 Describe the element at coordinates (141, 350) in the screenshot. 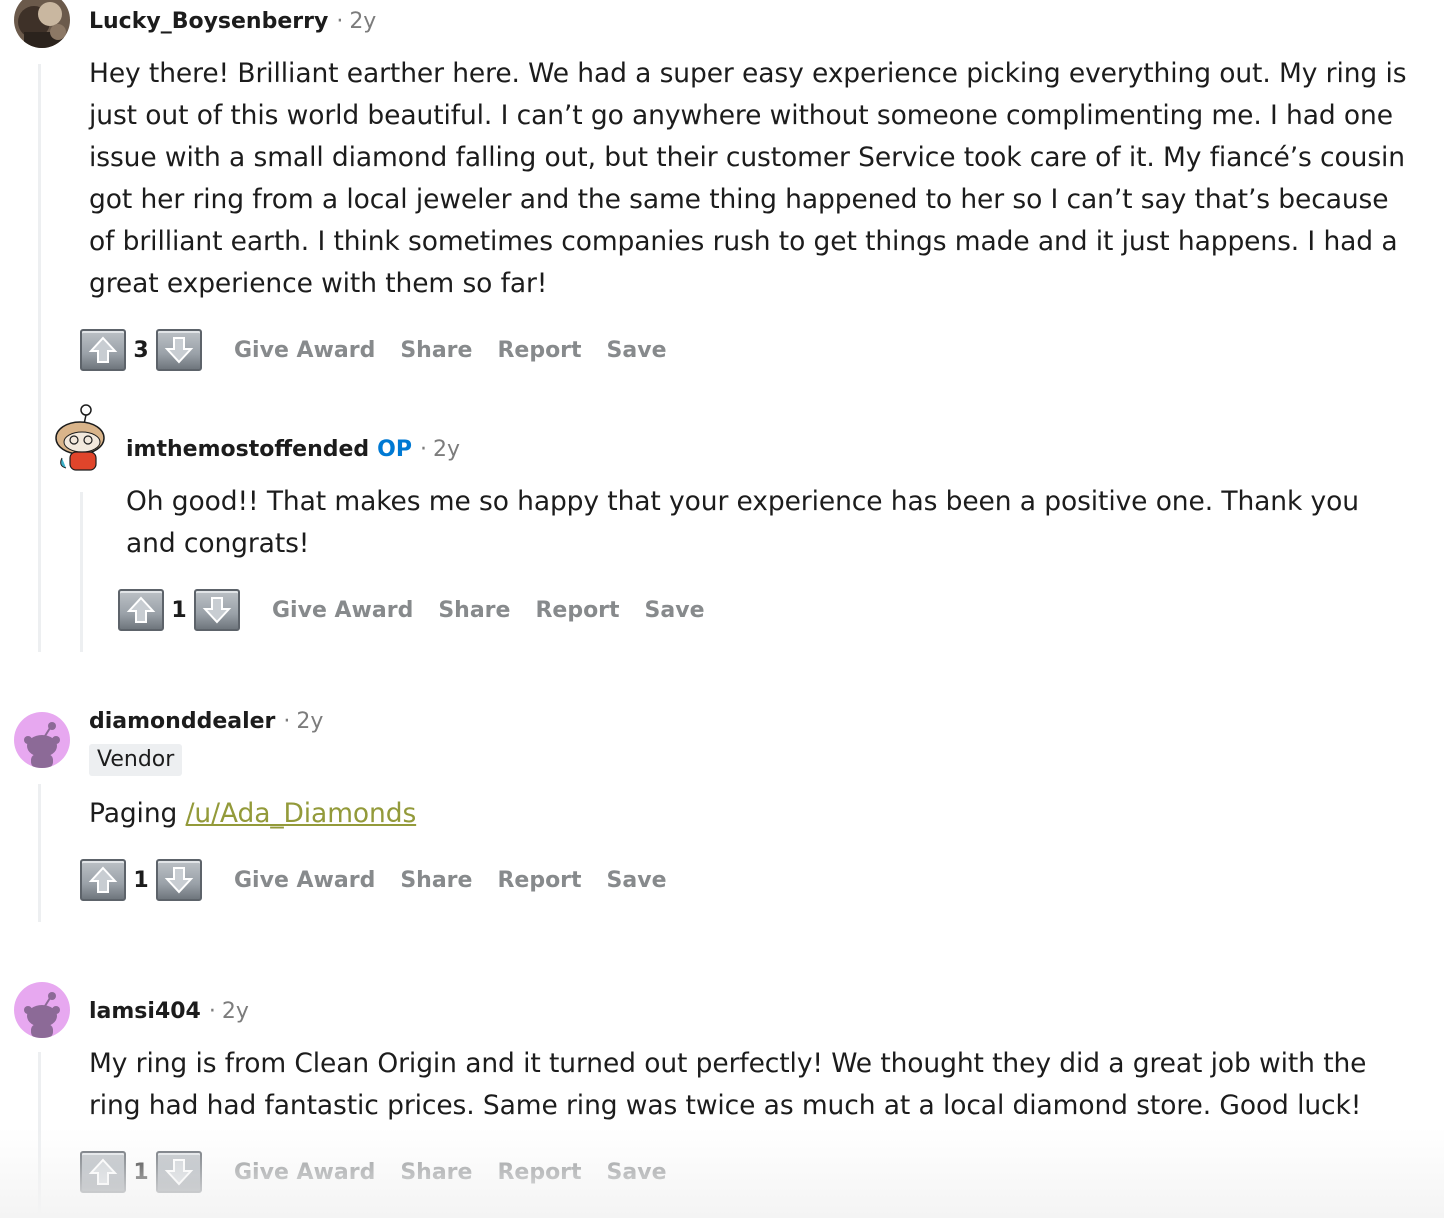

I see `vote-score: 3` at that location.